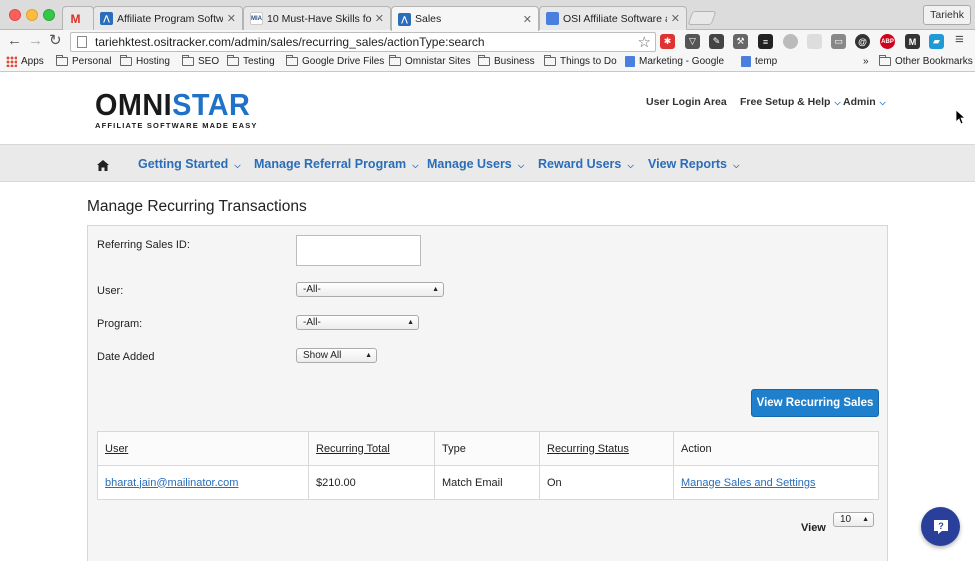 This screenshot has height=561, width=975. Describe the element at coordinates (358, 250) in the screenshot. I see `referring-sales-id-input` at that location.